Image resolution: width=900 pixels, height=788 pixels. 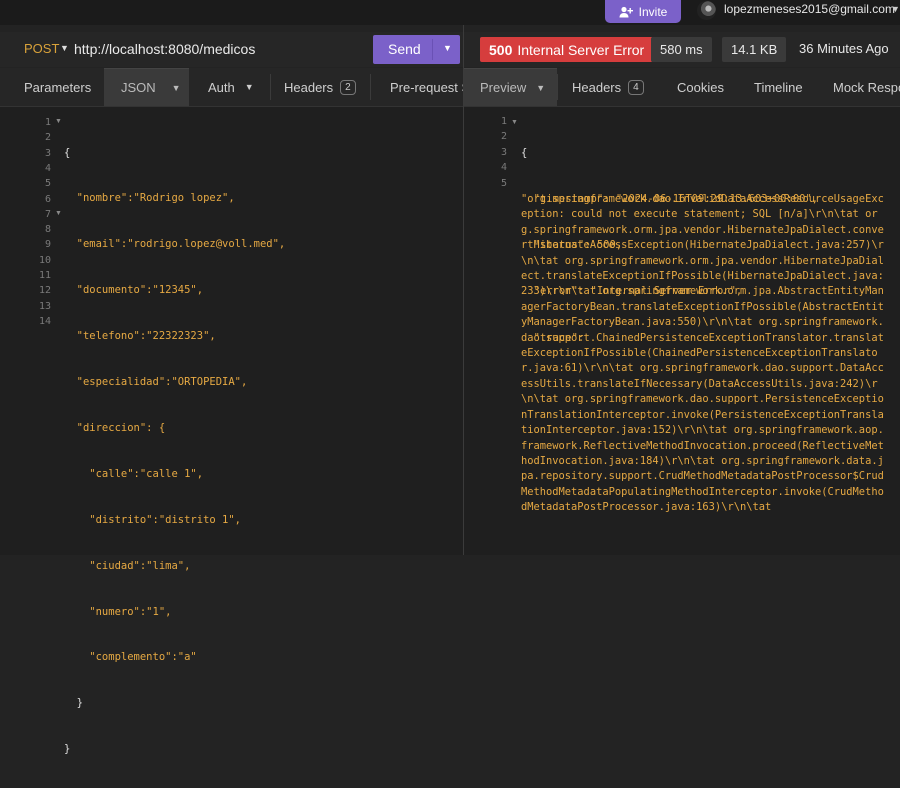 I want to click on tab-json: JSON ▼, so click(x=146, y=87).